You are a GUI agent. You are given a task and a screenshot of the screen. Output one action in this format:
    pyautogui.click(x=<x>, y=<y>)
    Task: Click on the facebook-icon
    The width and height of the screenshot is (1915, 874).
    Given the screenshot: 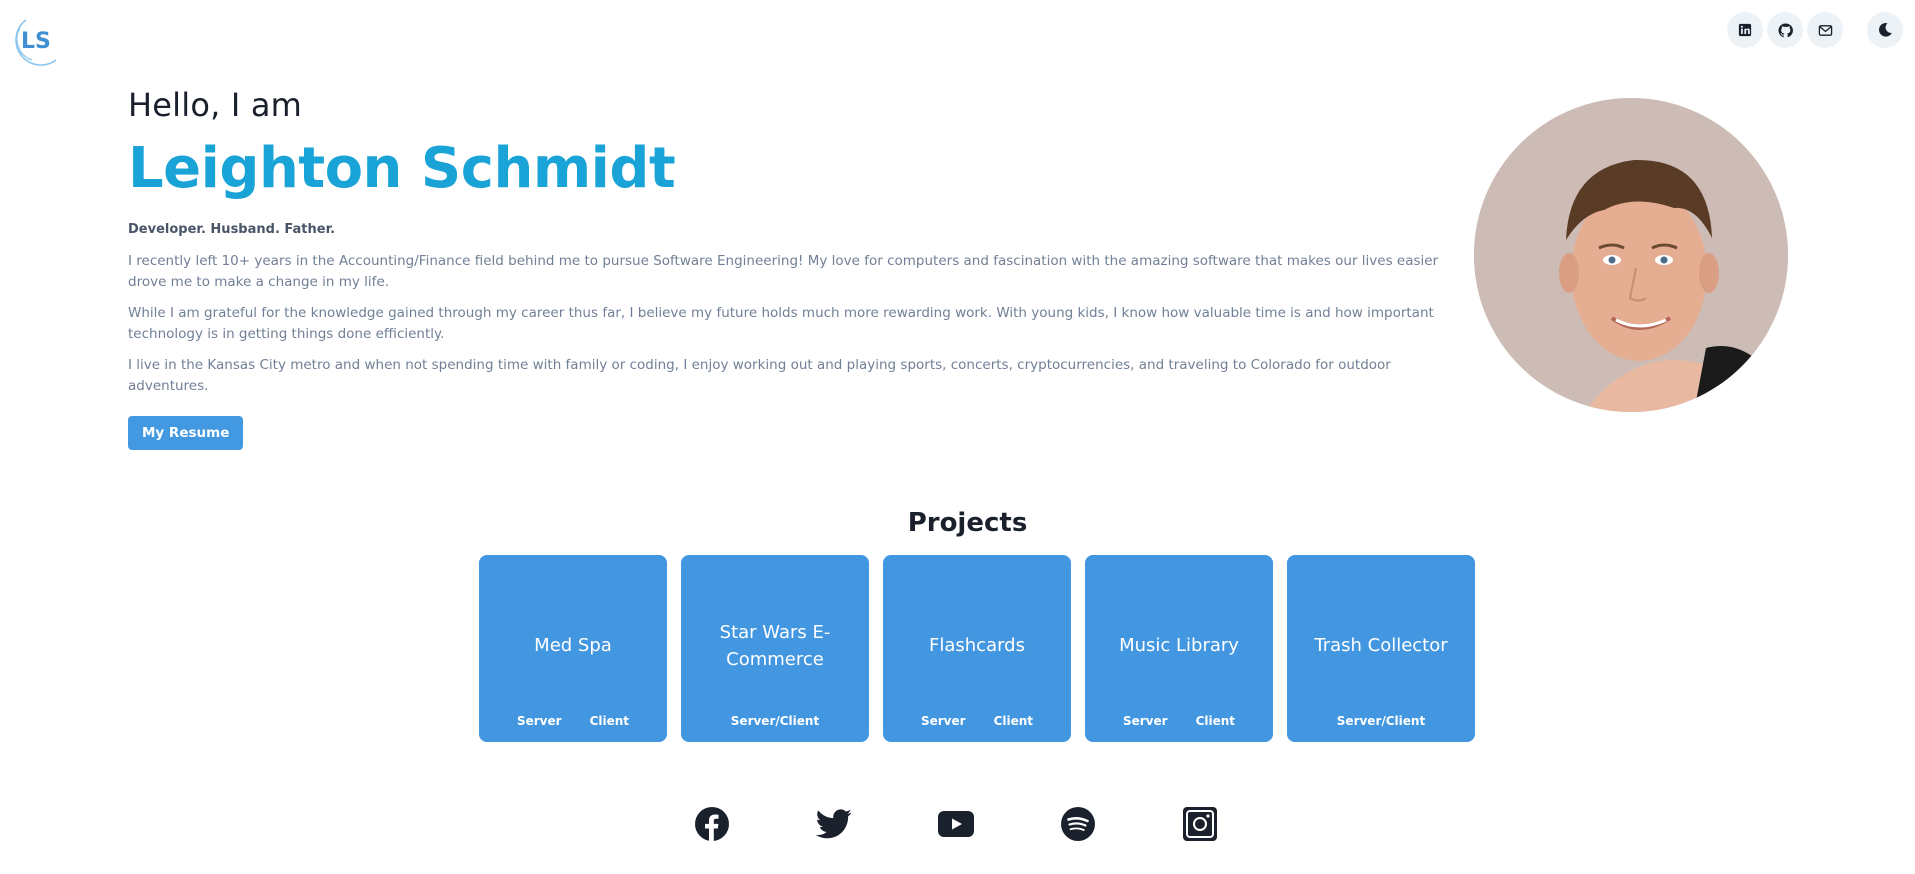 What is the action you would take?
    pyautogui.click(x=712, y=824)
    